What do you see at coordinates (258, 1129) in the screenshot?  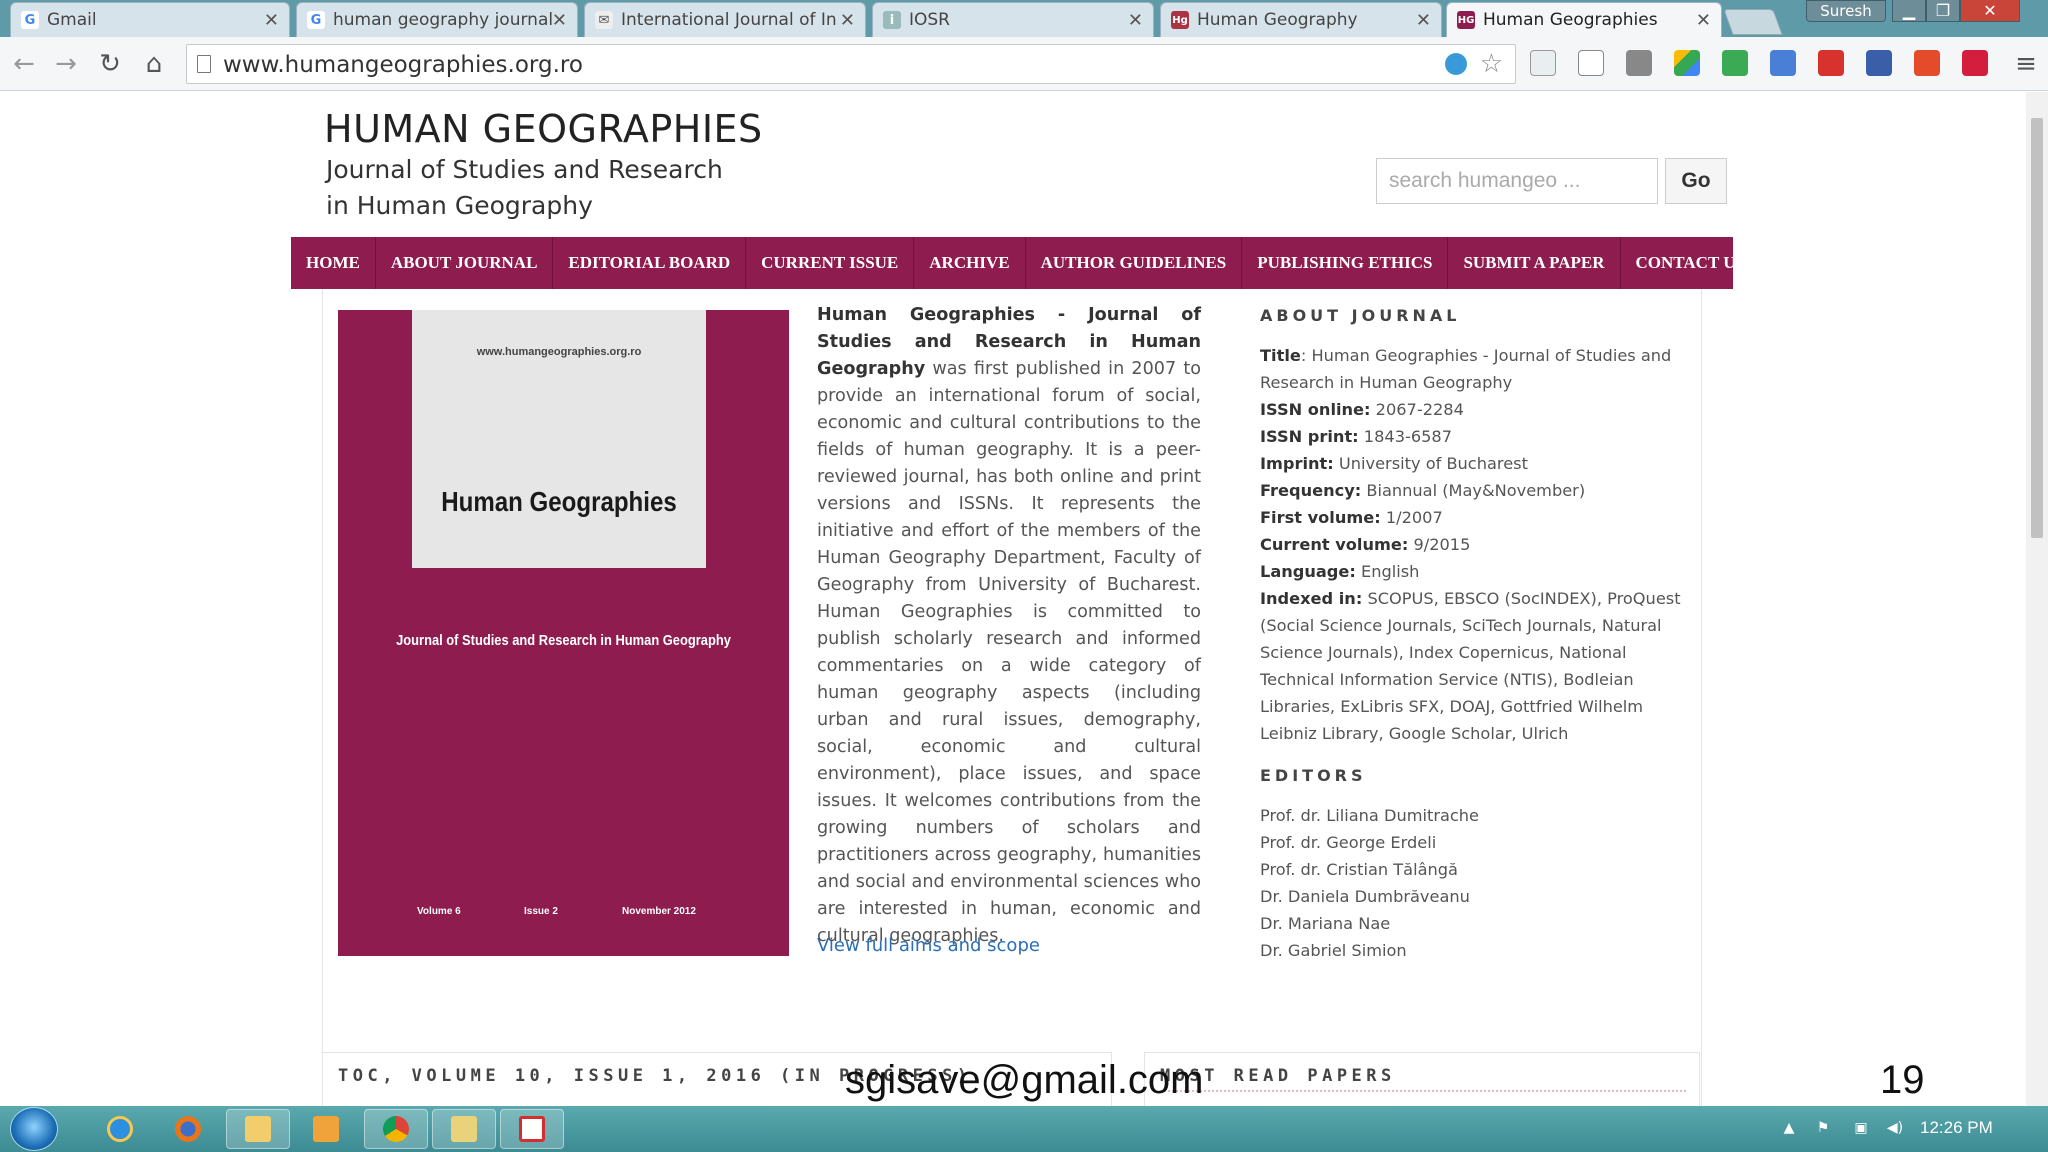 I see `file-explorer-icon` at bounding box center [258, 1129].